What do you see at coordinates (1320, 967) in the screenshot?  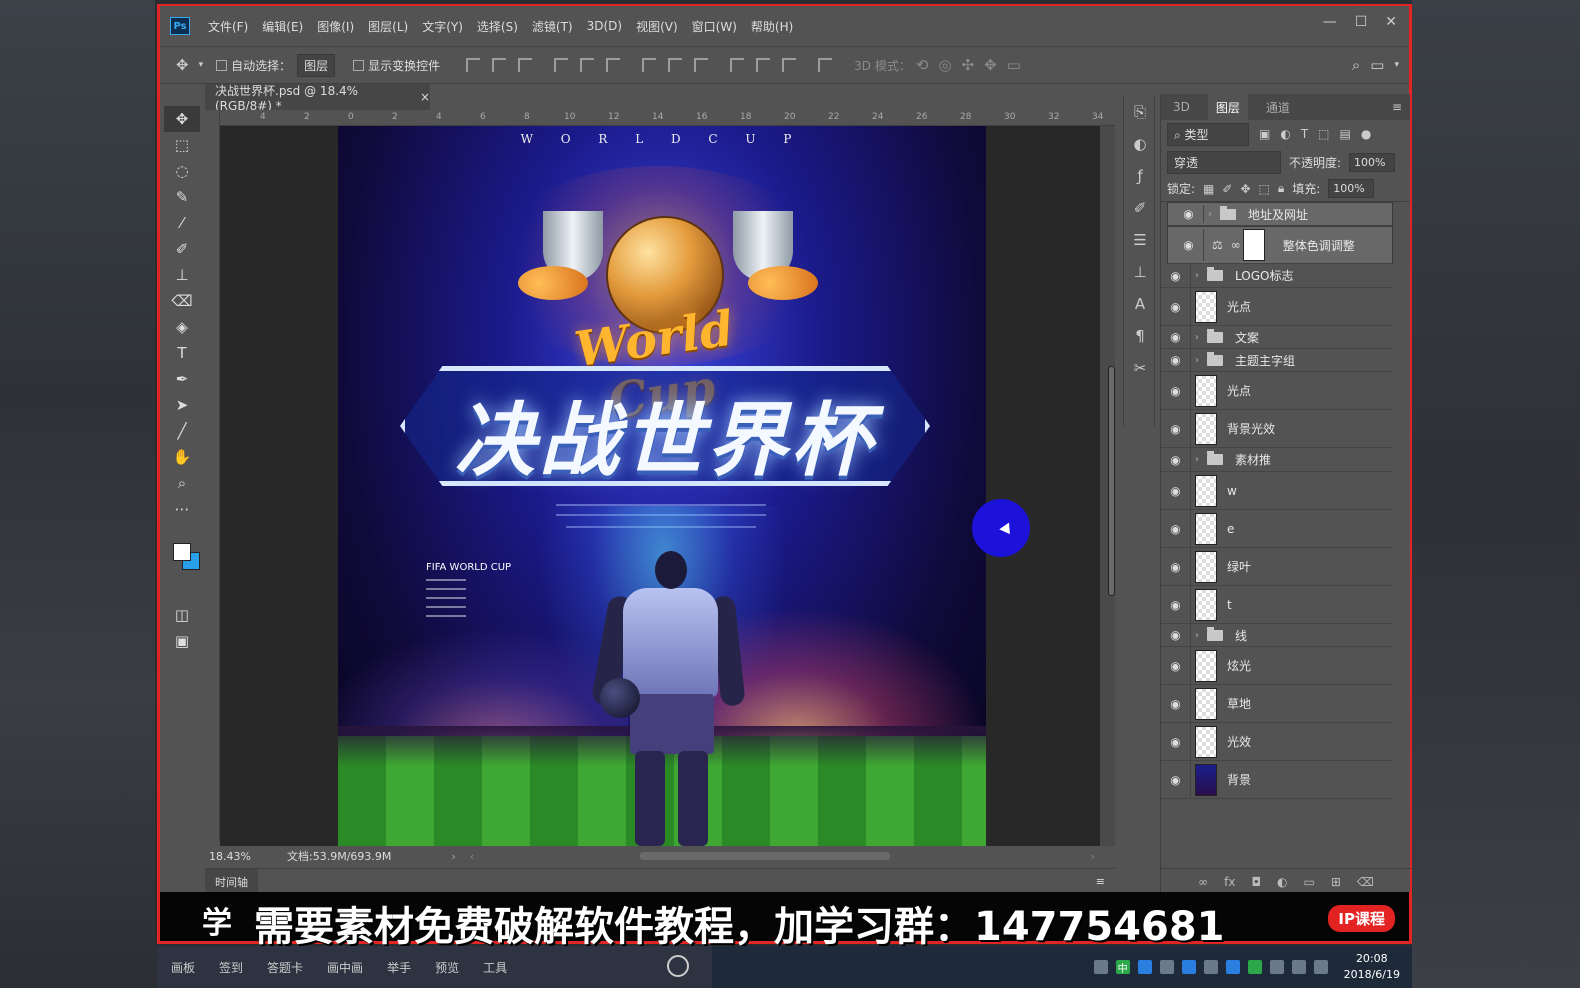 I see `notification-icon` at bounding box center [1320, 967].